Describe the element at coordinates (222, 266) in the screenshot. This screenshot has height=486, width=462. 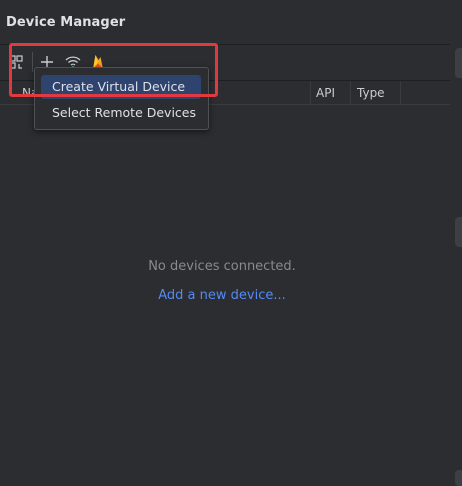
I see `empty-state-message: No devices connected.` at that location.